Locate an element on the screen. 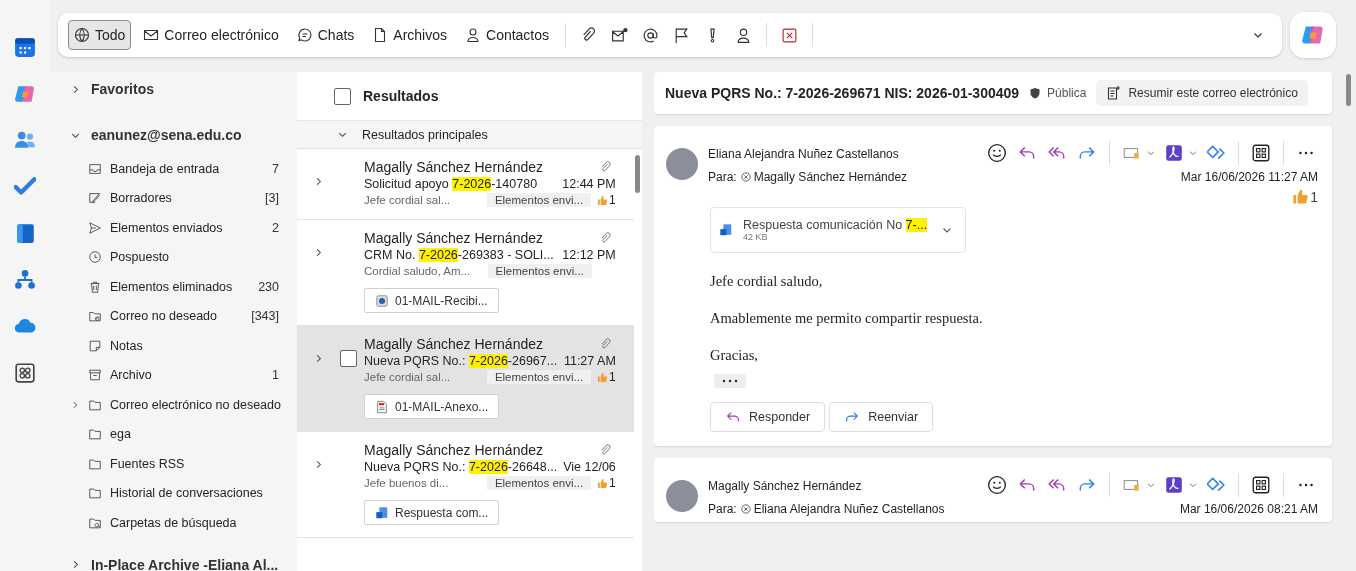  word-file-icon is located at coordinates (382, 512).